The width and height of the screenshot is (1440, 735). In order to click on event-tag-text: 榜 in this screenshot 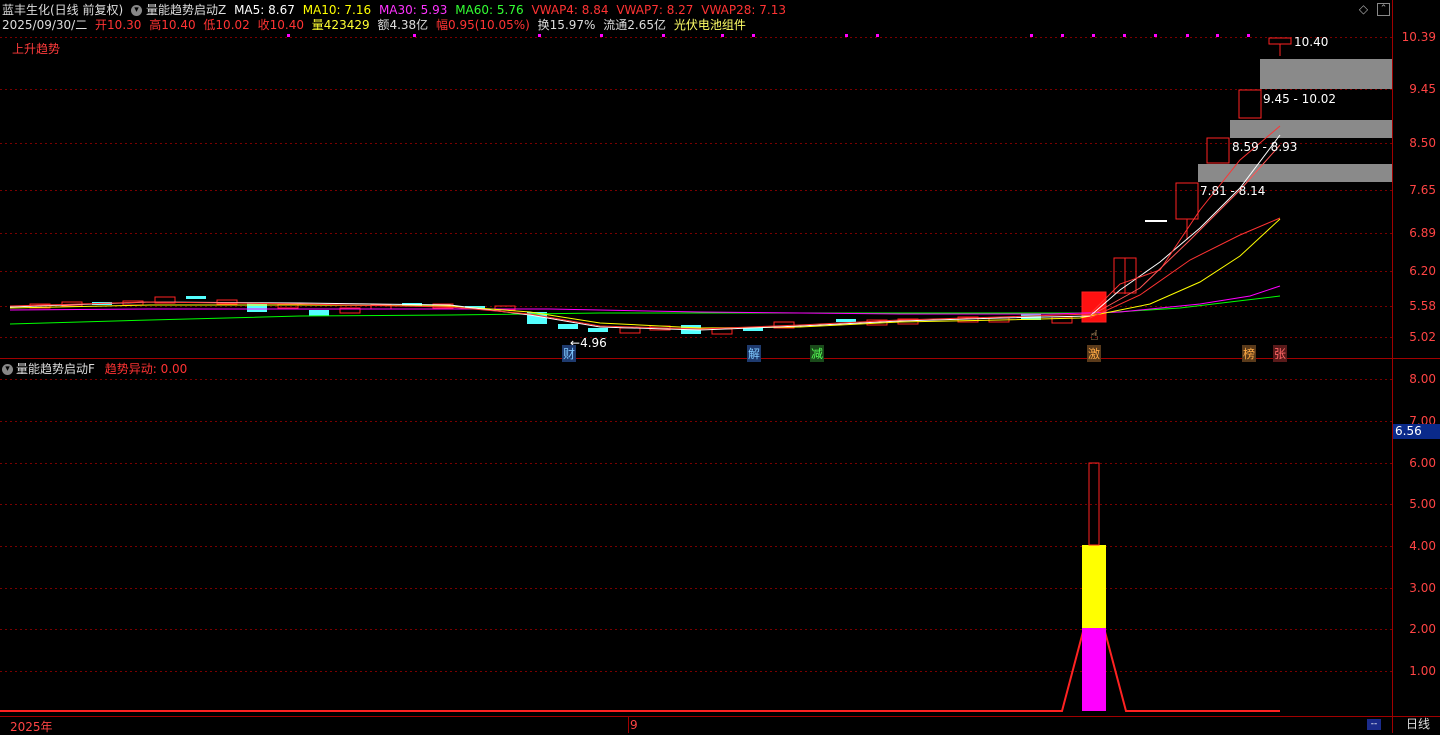, I will do `click(1249, 354)`.